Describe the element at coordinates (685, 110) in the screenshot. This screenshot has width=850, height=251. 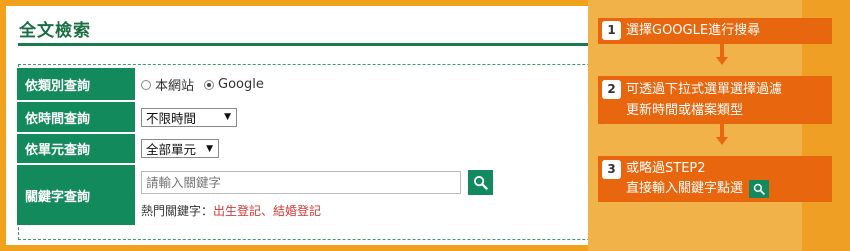
I see `step-2-text-line2: 更新時間或檔案類型` at that location.